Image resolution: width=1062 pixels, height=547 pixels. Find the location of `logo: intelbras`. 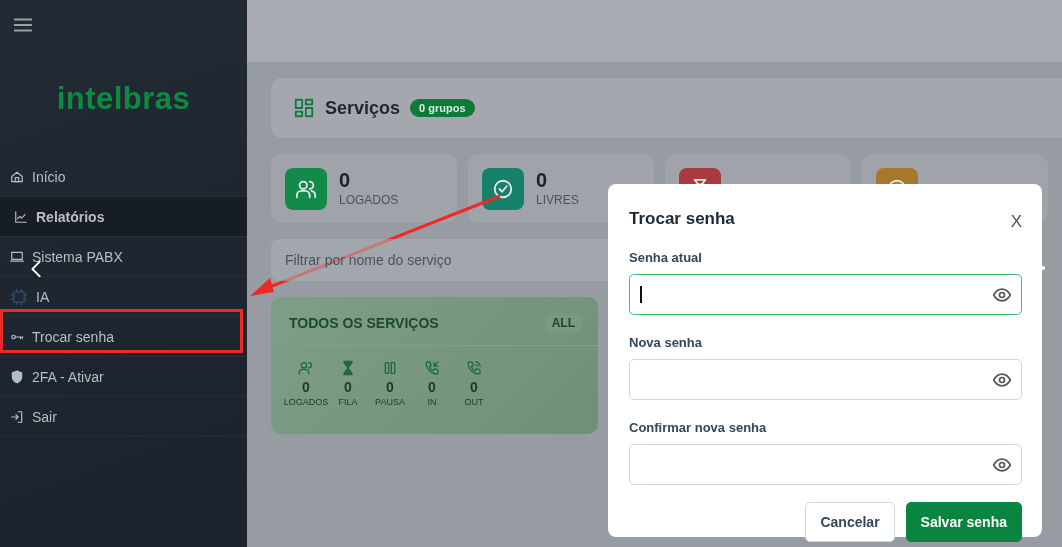

logo: intelbras is located at coordinates (123, 99).